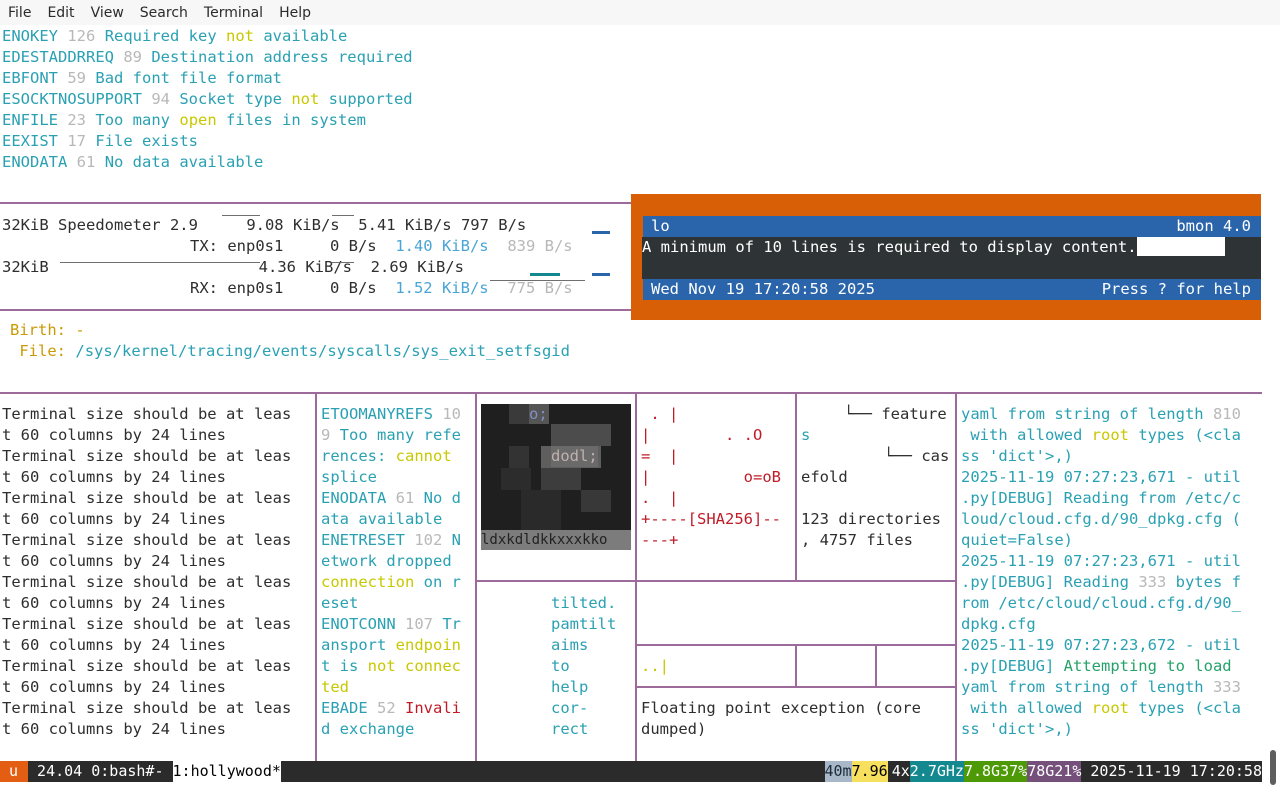 This screenshot has height=800, width=1280. What do you see at coordinates (952, 226) in the screenshot?
I see `bmon-title-bar: lo bmon 4.0` at bounding box center [952, 226].